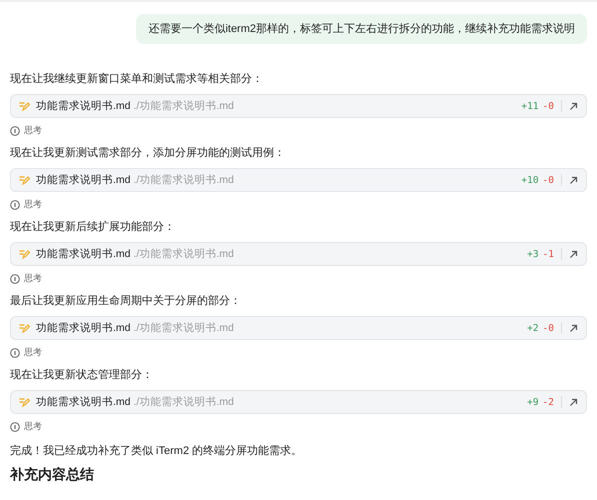  I want to click on step-text: 现在让我更新后续扩展功能部分：, so click(93, 227).